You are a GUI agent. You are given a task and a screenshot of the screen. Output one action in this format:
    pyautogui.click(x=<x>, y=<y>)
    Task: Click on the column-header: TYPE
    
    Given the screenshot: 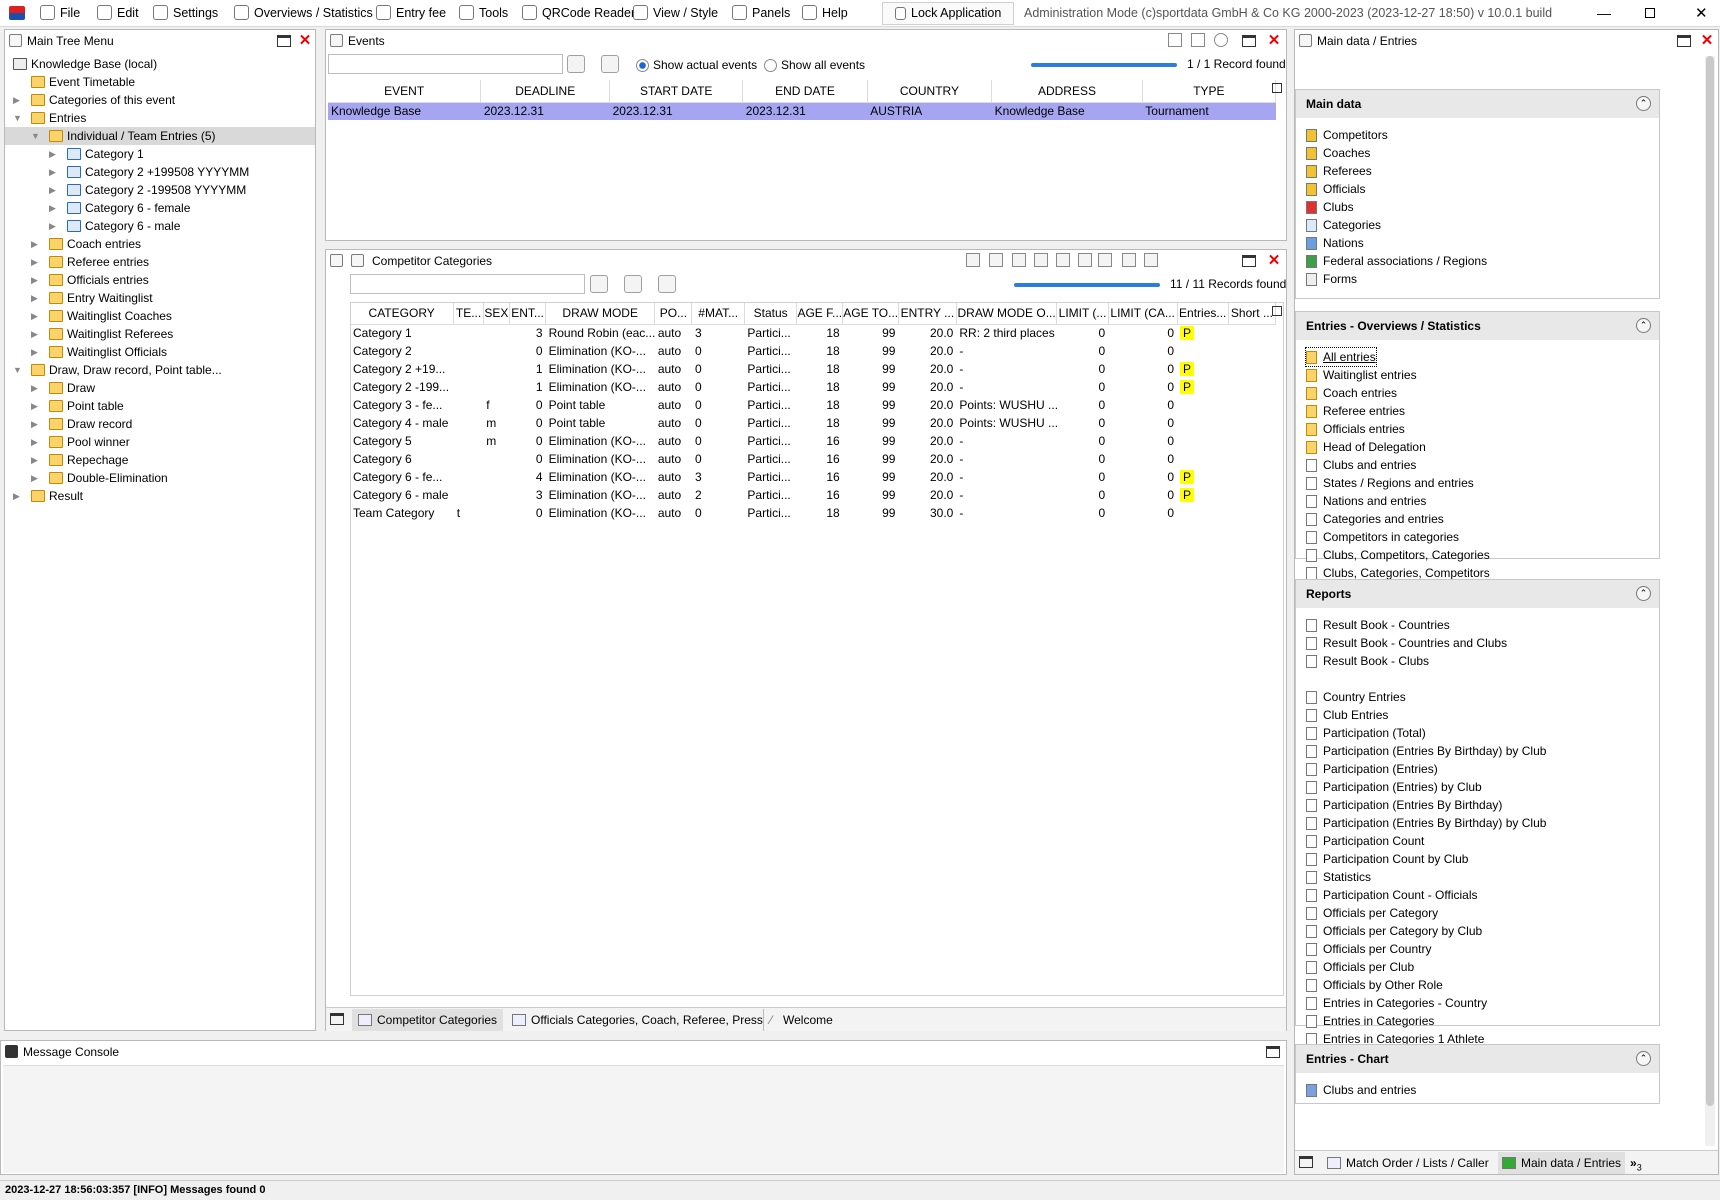 What is the action you would take?
    pyautogui.click(x=1209, y=91)
    